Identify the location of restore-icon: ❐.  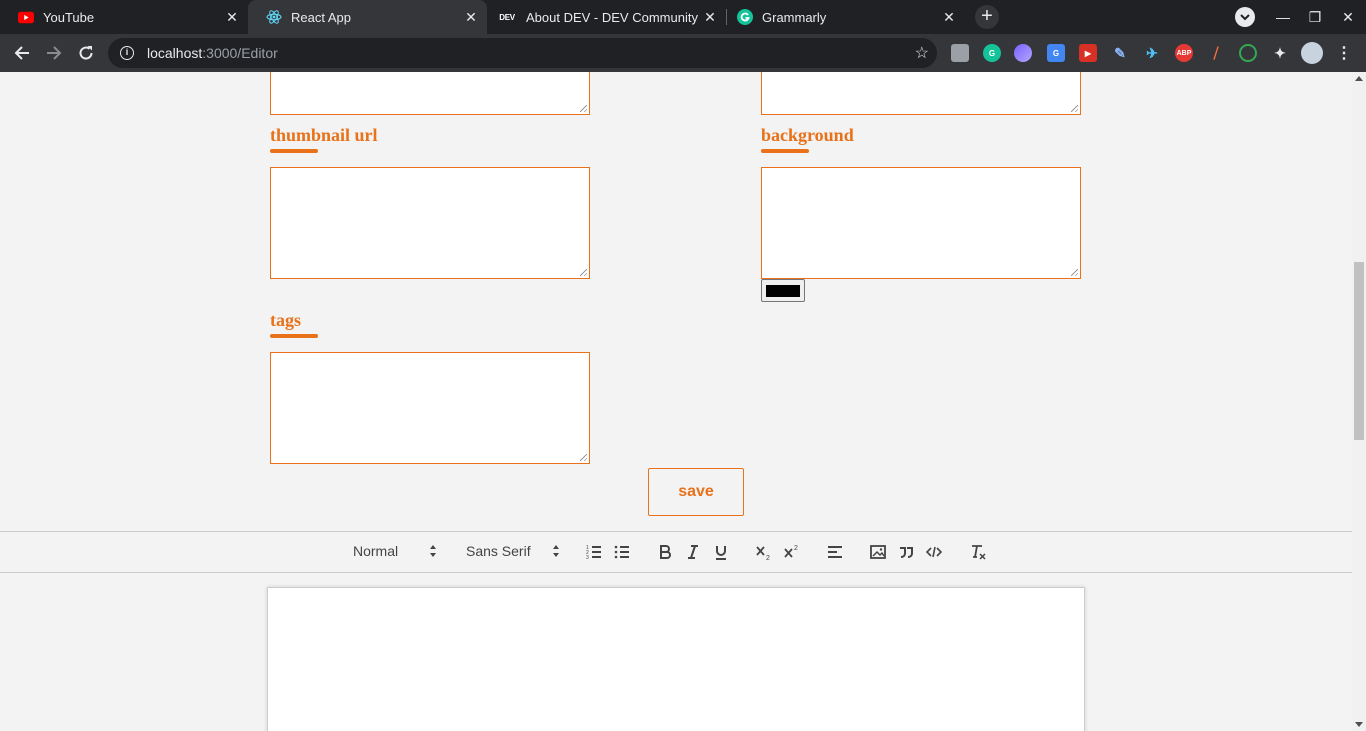
(1315, 17).